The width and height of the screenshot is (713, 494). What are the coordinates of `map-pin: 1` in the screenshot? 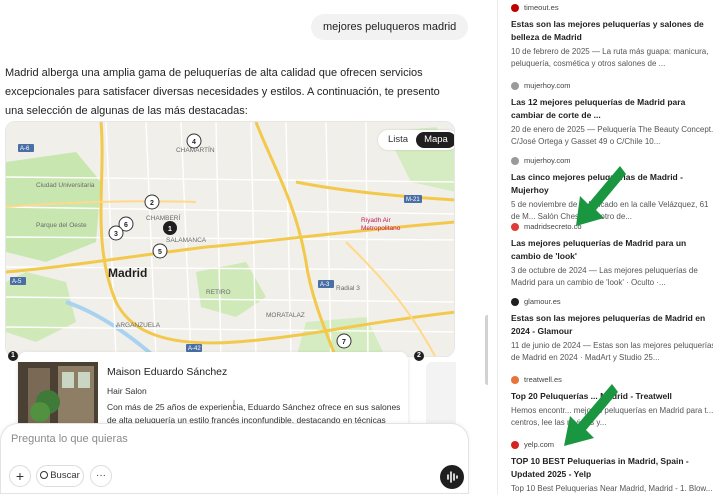 It's located at (170, 228).